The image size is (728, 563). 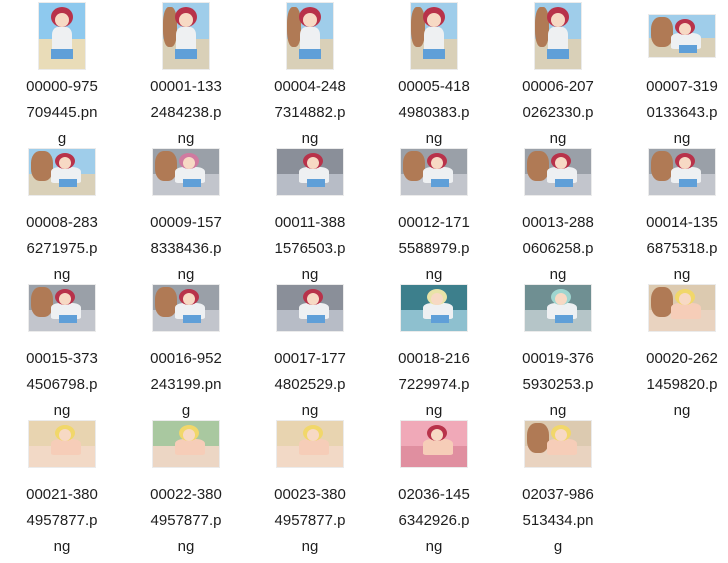 What do you see at coordinates (186, 73) in the screenshot?
I see `file-item: 00001-133 2484238.p ng` at bounding box center [186, 73].